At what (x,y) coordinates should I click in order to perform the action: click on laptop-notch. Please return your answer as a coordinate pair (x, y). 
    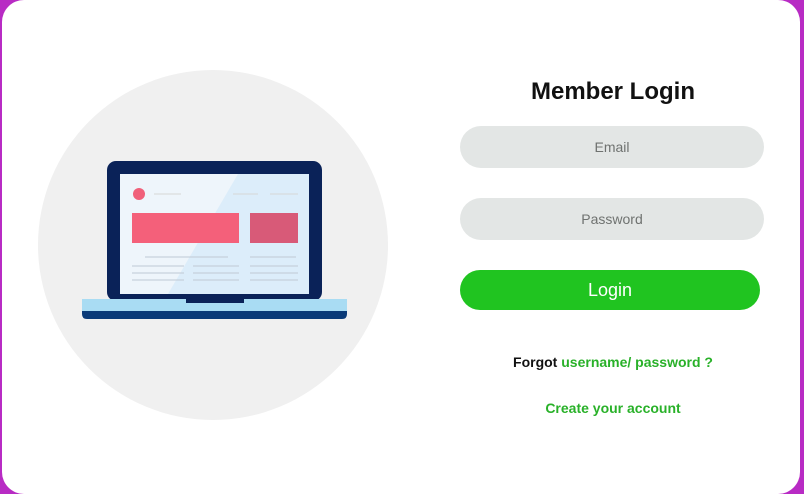
    Looking at the image, I should click on (215, 301).